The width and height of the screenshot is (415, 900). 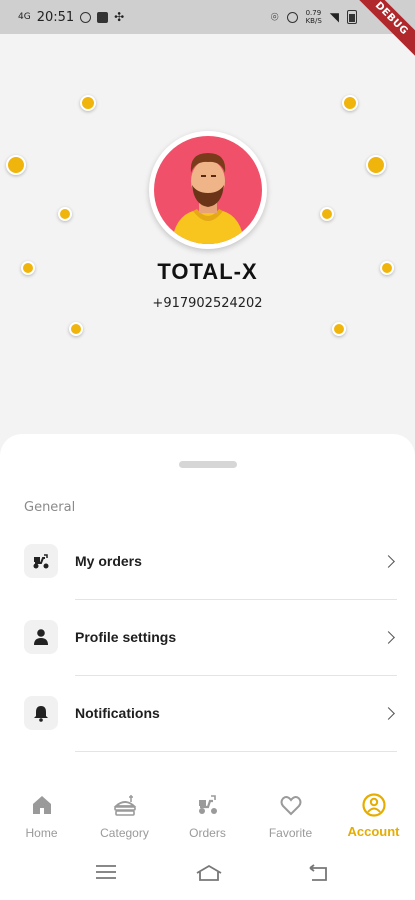 I want to click on home-button-icon, so click(x=209, y=875).